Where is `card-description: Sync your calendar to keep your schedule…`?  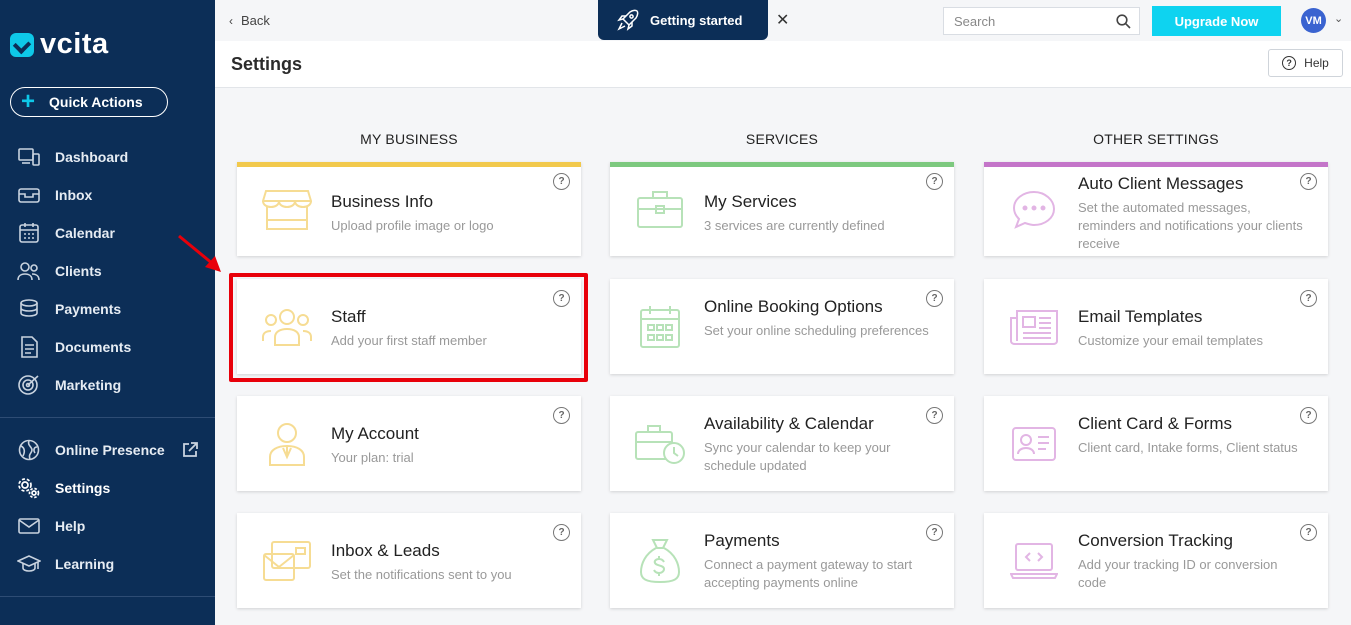 card-description: Sync your calendar to keep your schedule… is located at coordinates (797, 456).